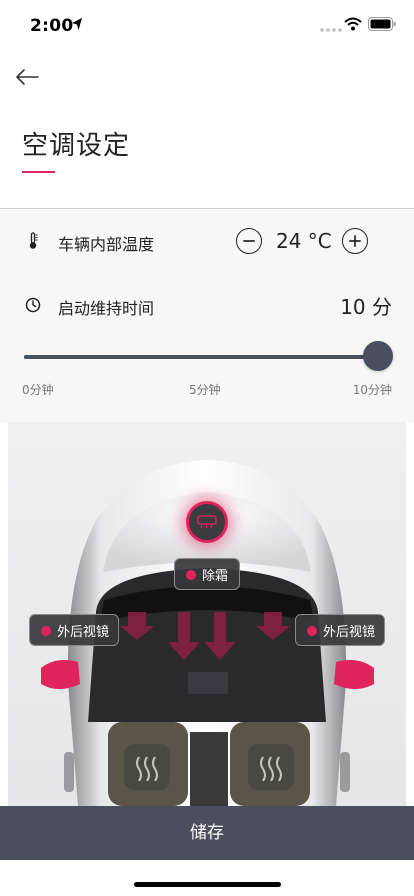 The image size is (414, 896). I want to click on temperature-value: 24 °C, so click(304, 241).